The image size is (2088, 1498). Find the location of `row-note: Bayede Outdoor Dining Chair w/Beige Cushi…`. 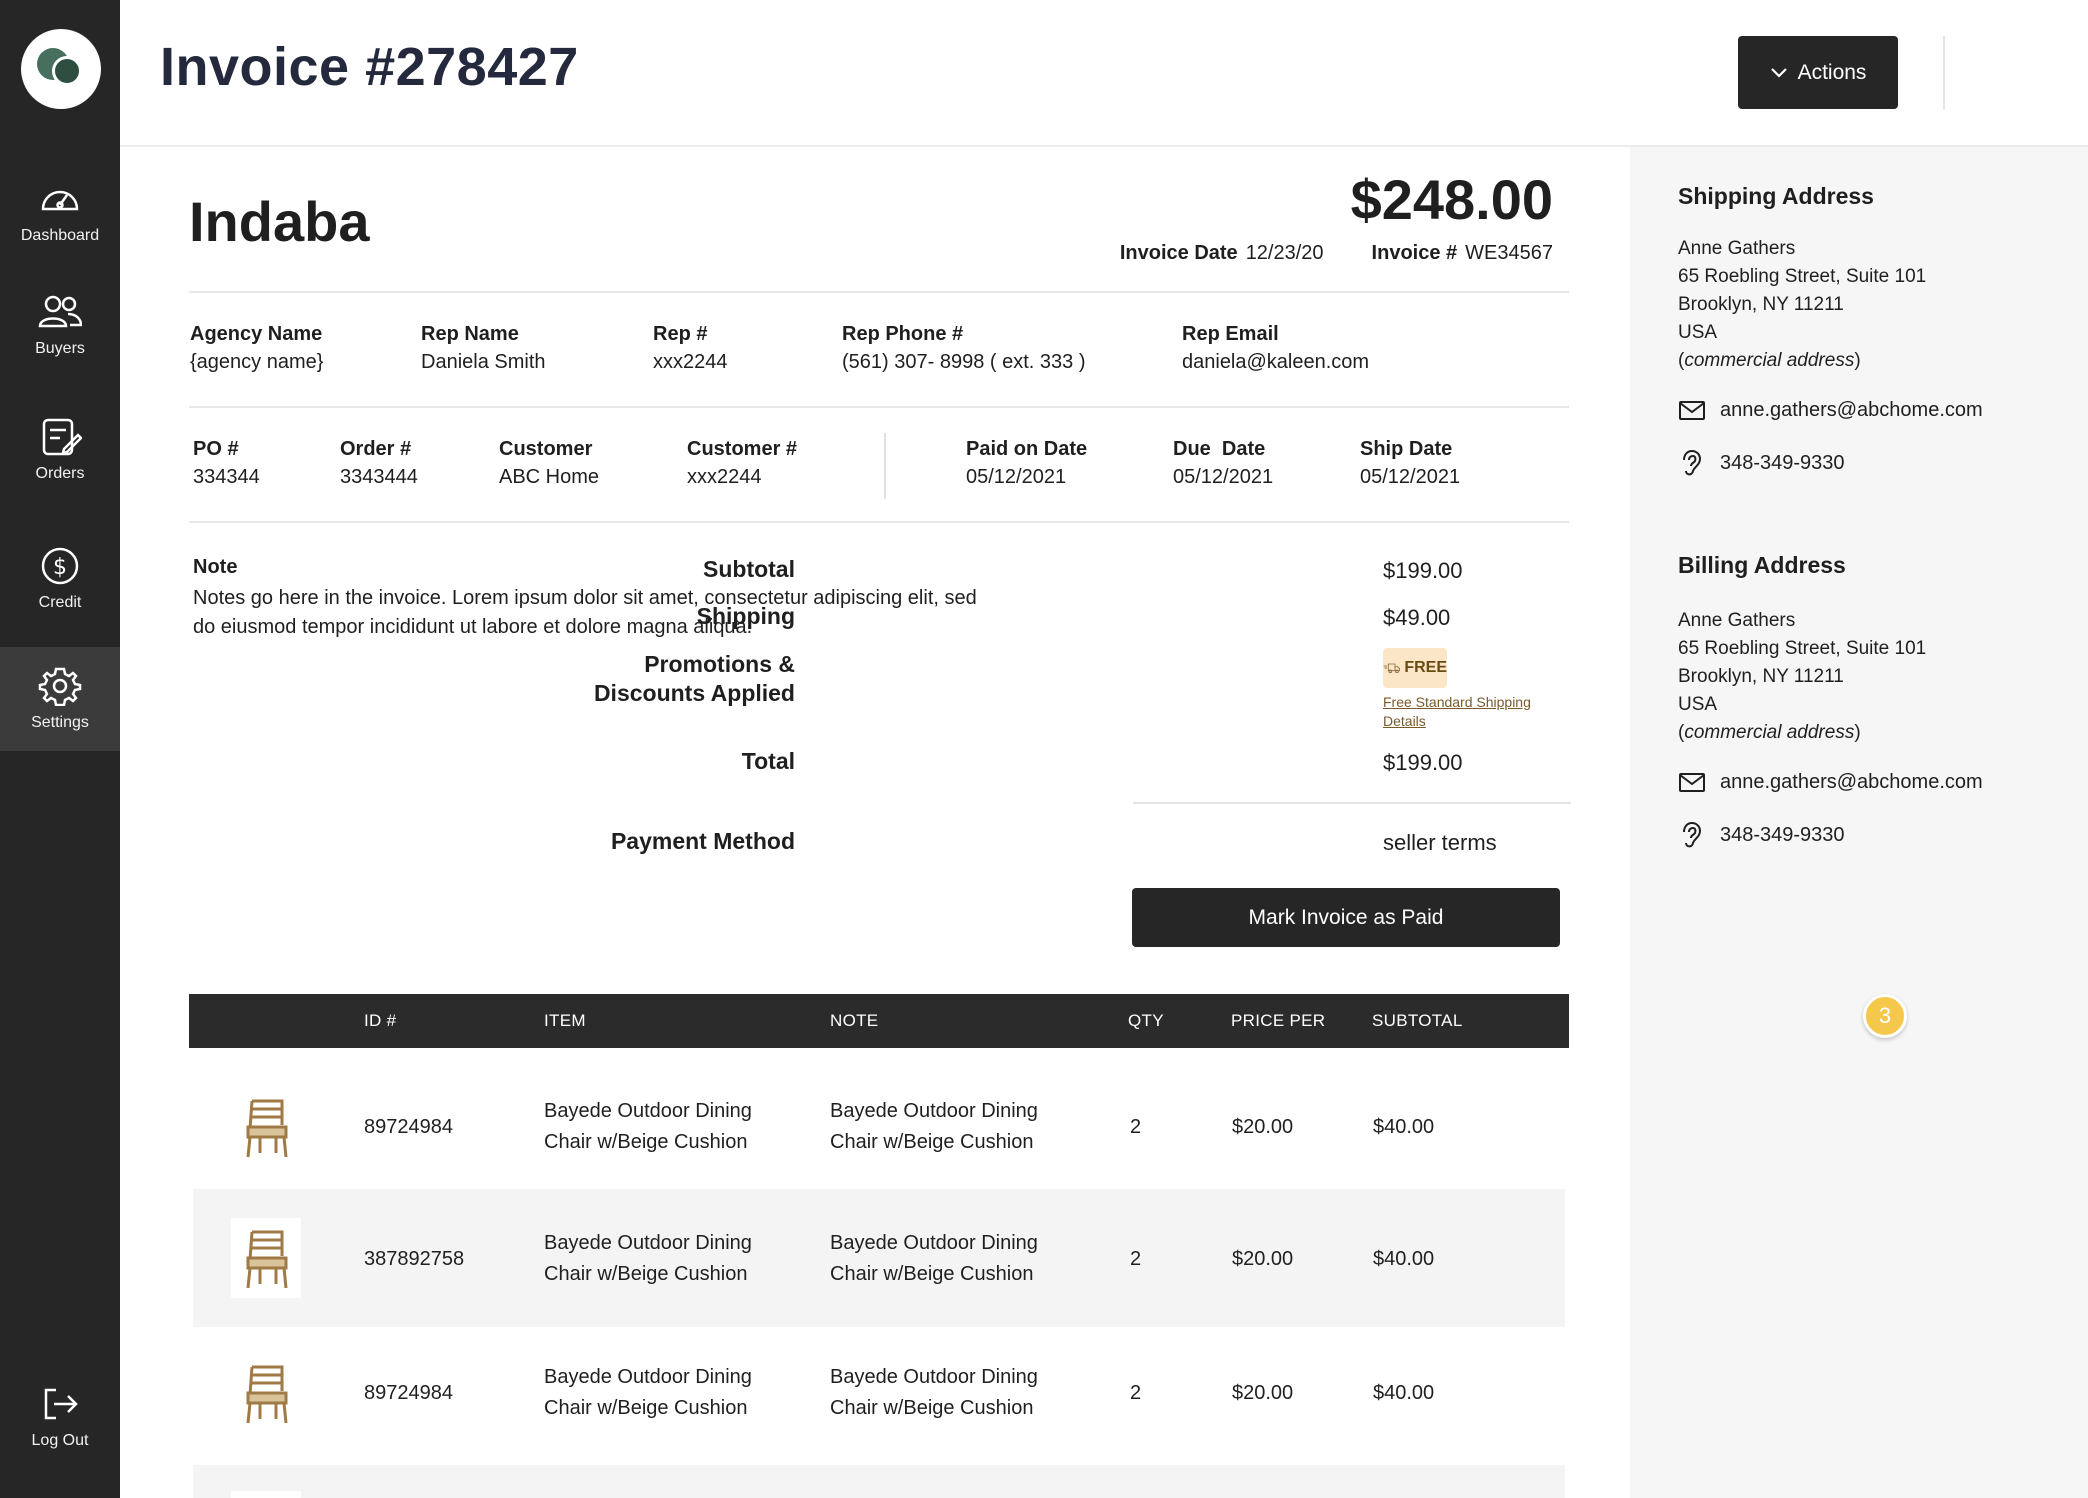

row-note: Bayede Outdoor Dining Chair w/Beige Cushi… is located at coordinates (934, 1127).